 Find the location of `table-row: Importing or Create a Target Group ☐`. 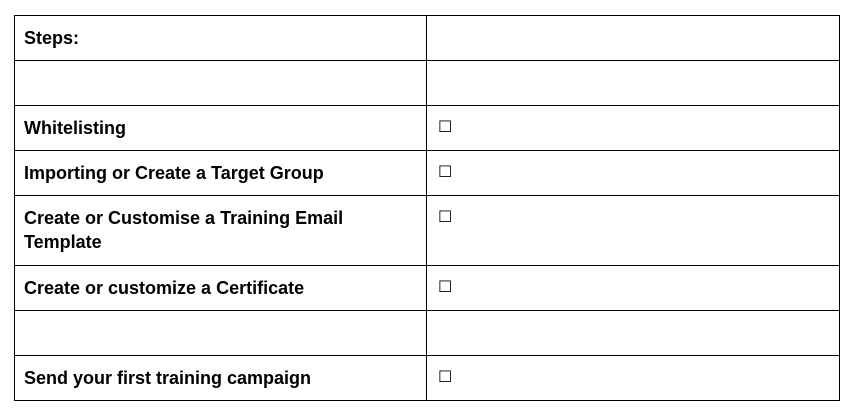

table-row: Importing or Create a Target Group ☐ is located at coordinates (427, 173).